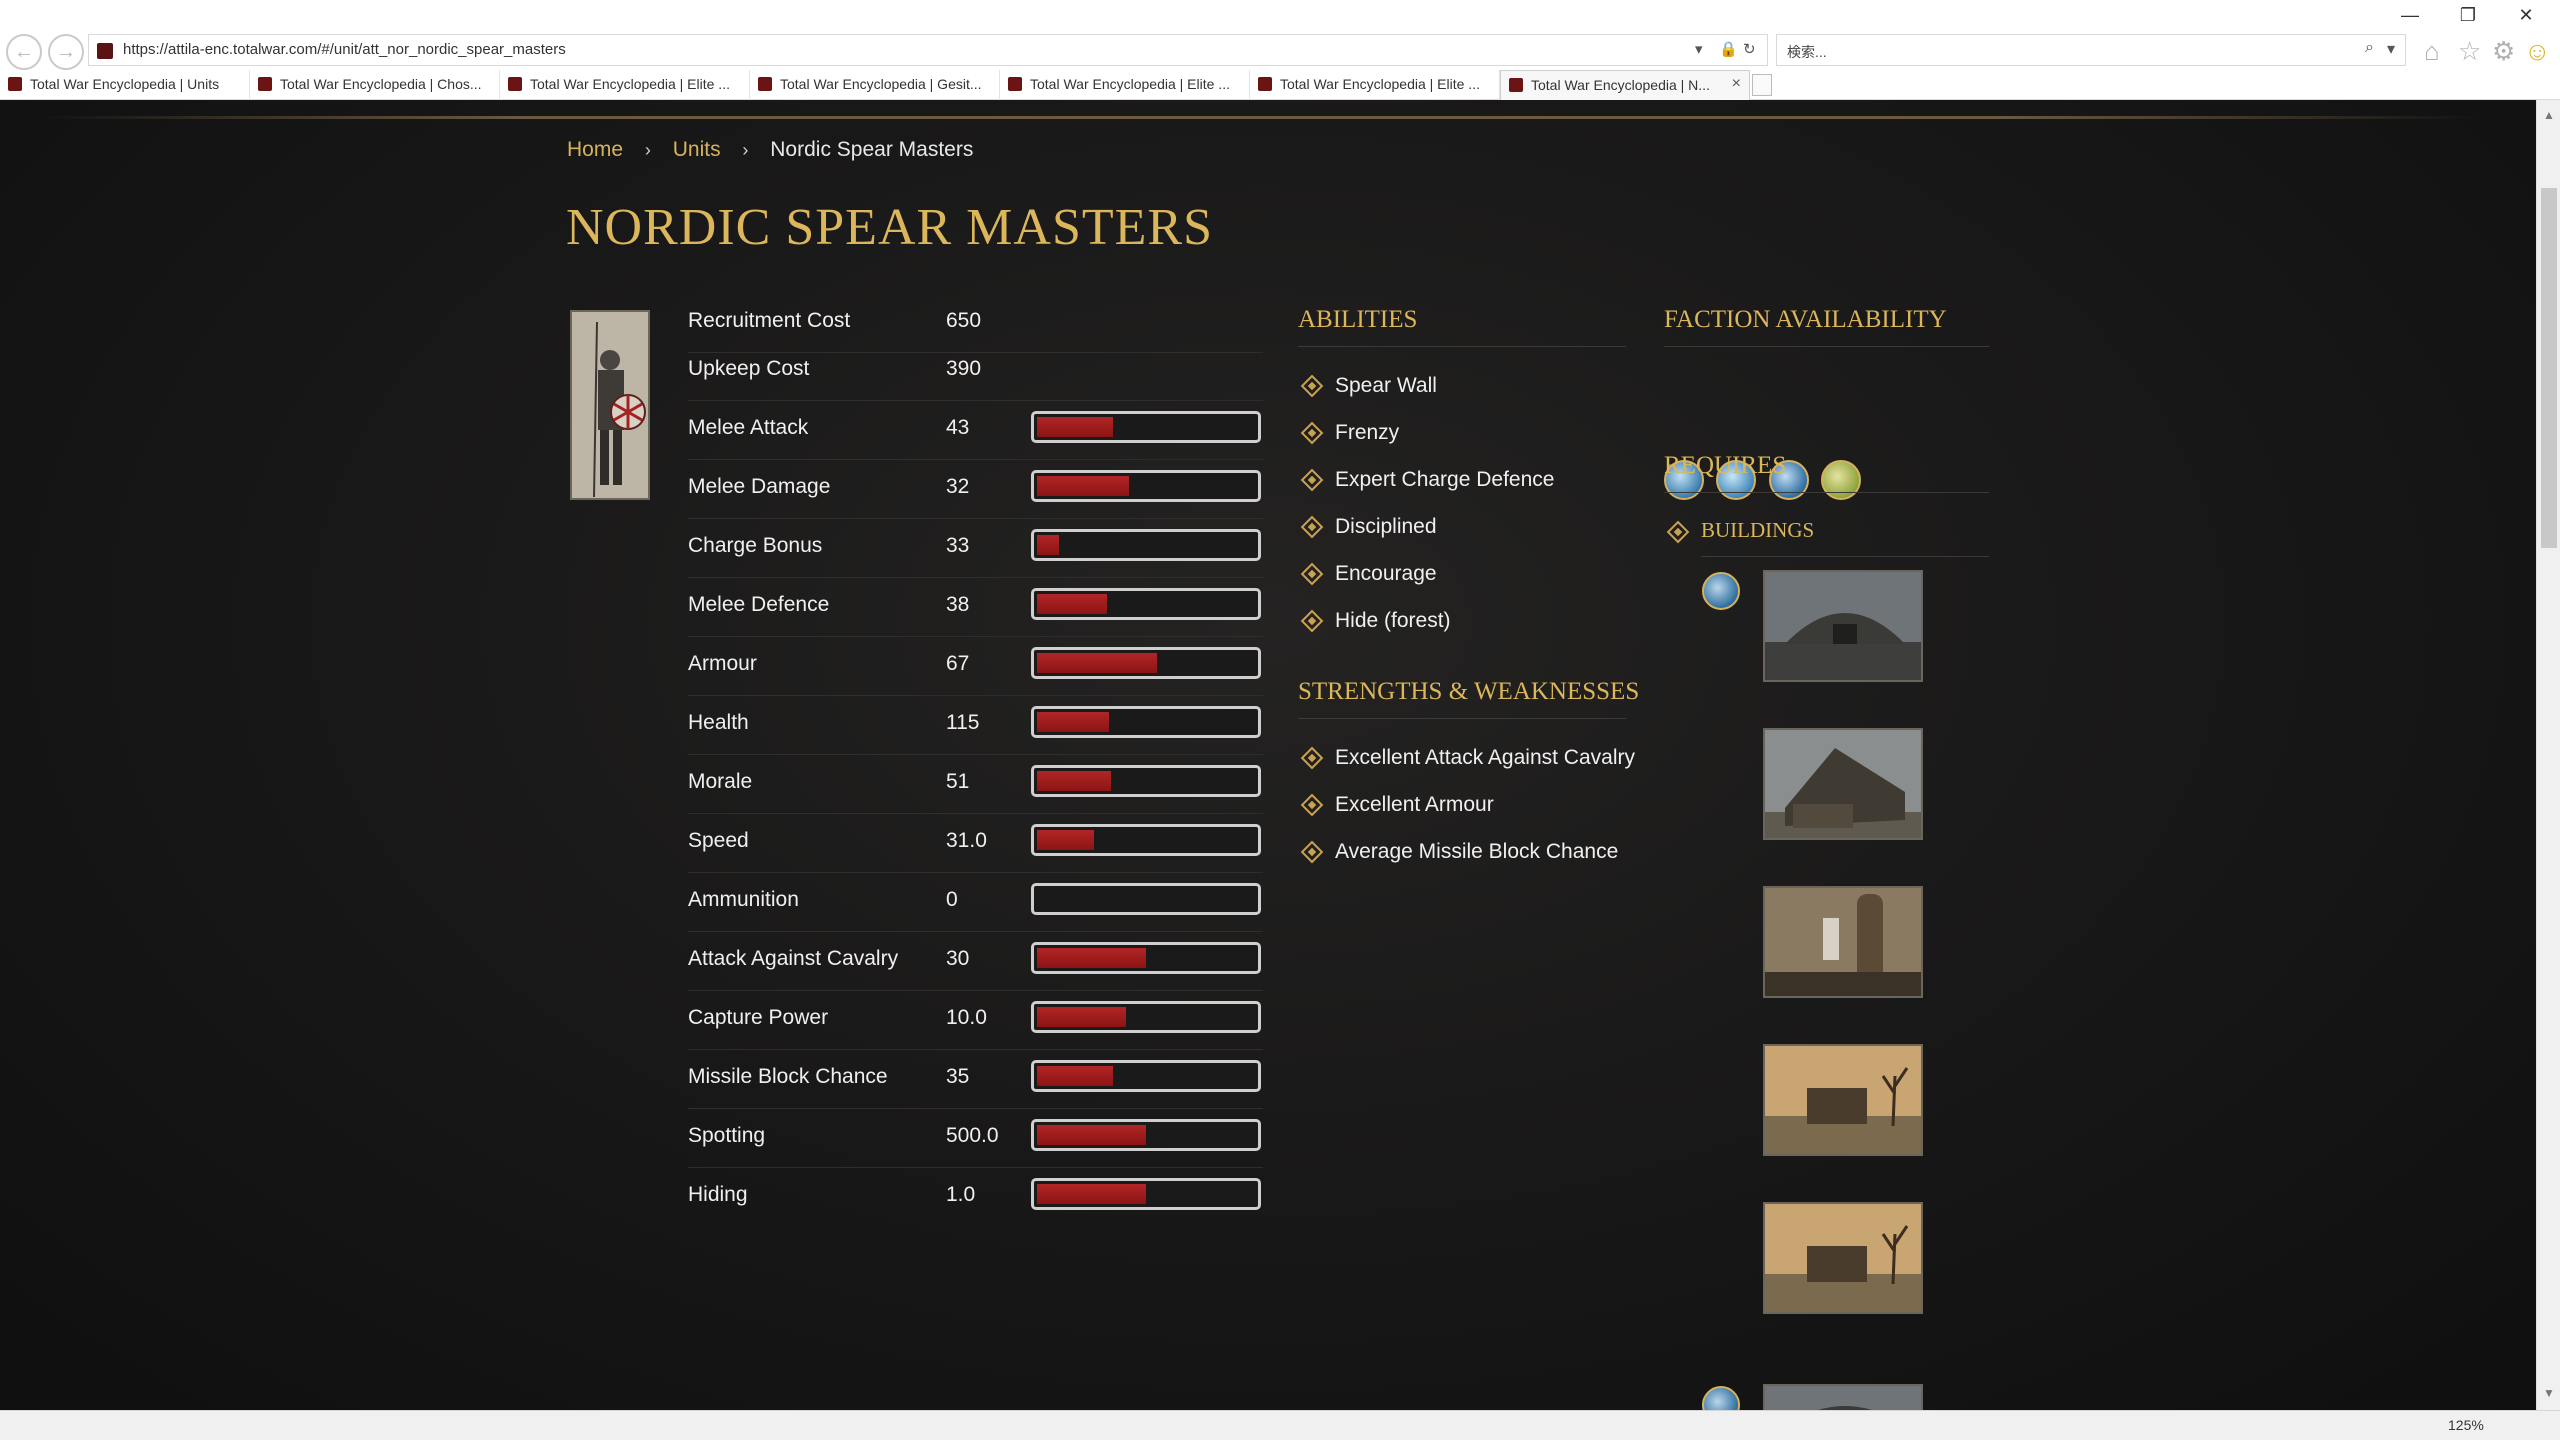 The height and width of the screenshot is (1440, 2560). What do you see at coordinates (872, 149) in the screenshot?
I see `breadcrumb-current: Nordic Spear Masters` at bounding box center [872, 149].